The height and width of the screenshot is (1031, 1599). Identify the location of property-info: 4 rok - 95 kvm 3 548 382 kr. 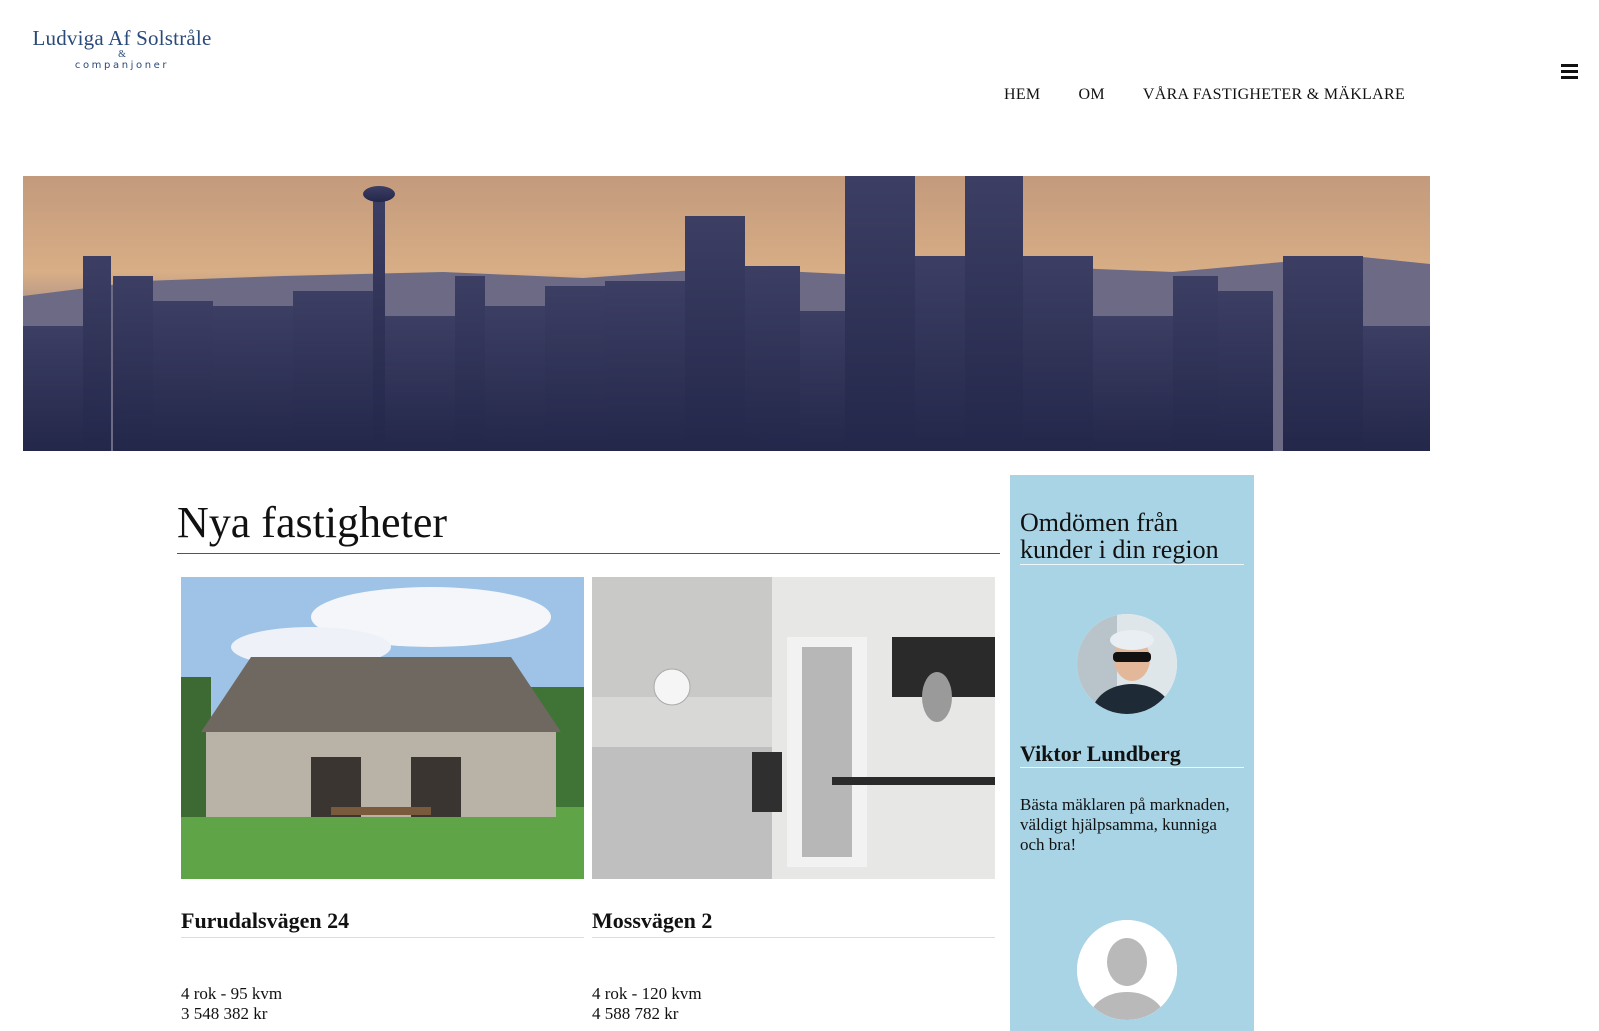
(382, 1004).